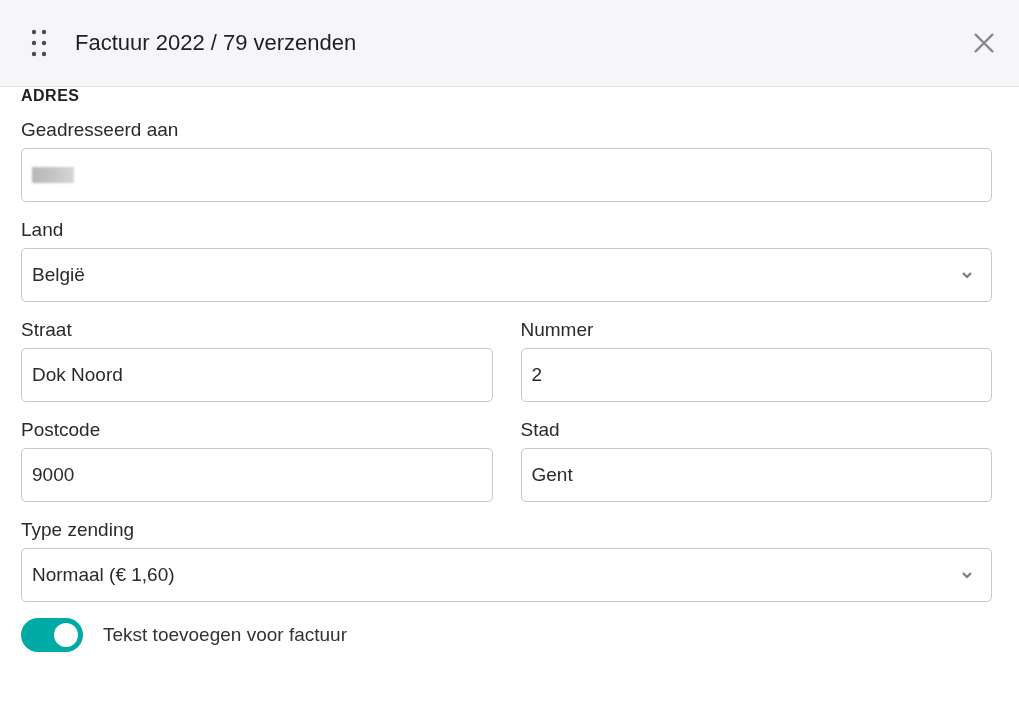  I want to click on field-label: Geadresseerd aan, so click(100, 130).